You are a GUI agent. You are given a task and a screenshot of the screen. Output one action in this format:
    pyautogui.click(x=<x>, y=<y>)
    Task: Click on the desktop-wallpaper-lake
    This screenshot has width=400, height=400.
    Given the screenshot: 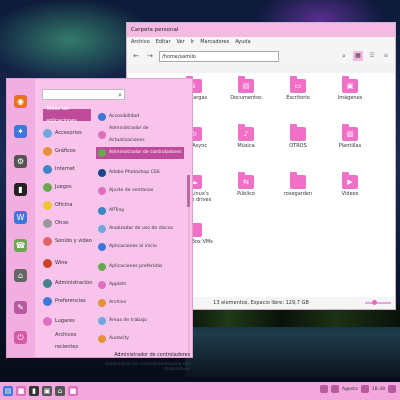 What is the action you would take?
    pyautogui.click(x=292, y=341)
    